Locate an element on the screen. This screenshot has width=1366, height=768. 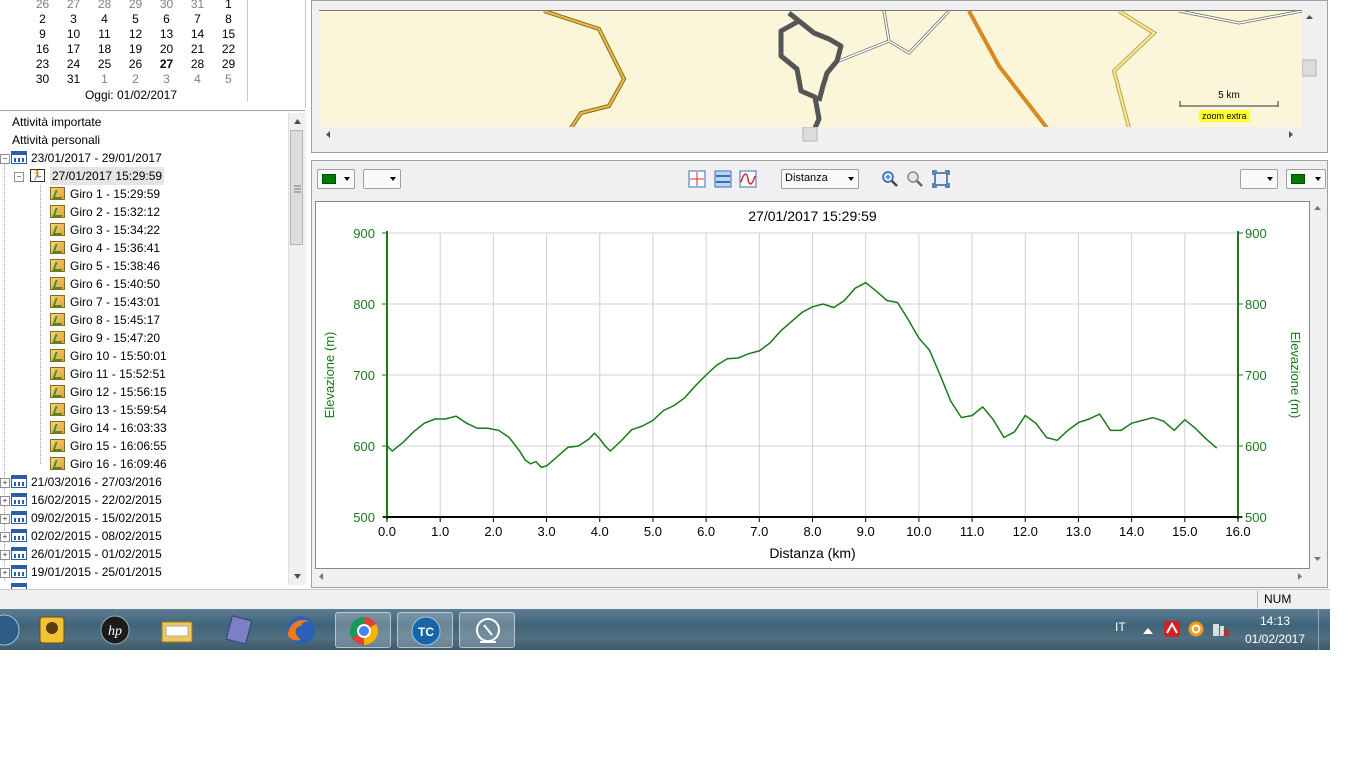
tree-week-item: 23/01/2017 - 29/01/2017 is located at coordinates (142, 158).